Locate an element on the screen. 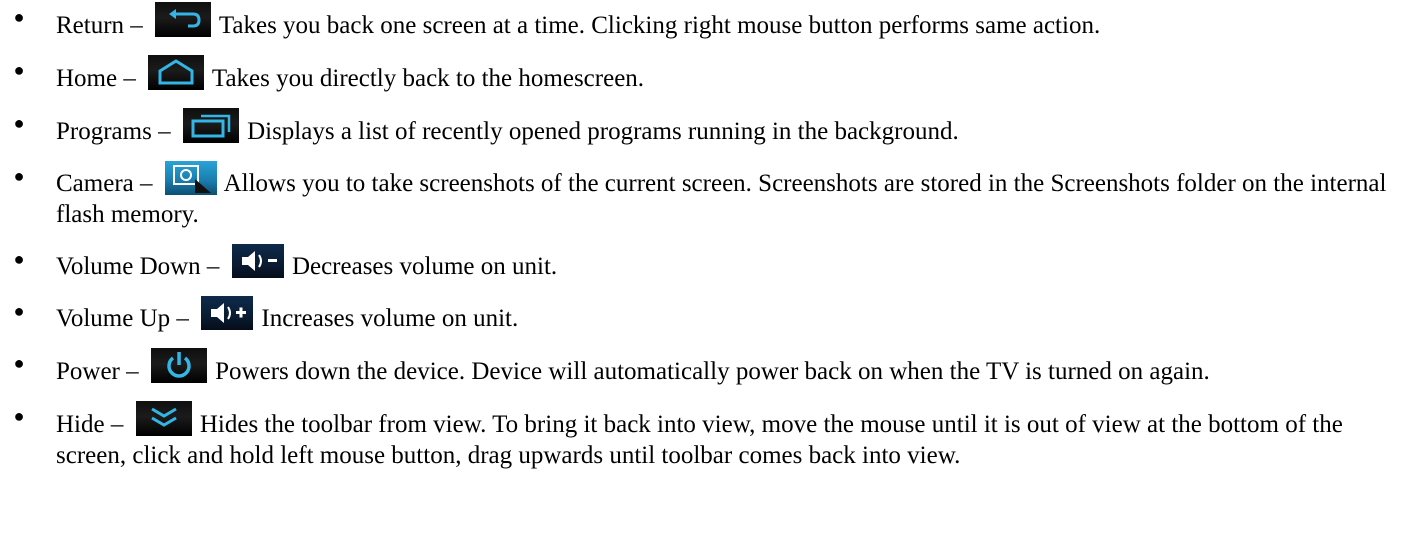 This screenshot has height=546, width=1408. screenshot-camera-icon is located at coordinates (190, 178).